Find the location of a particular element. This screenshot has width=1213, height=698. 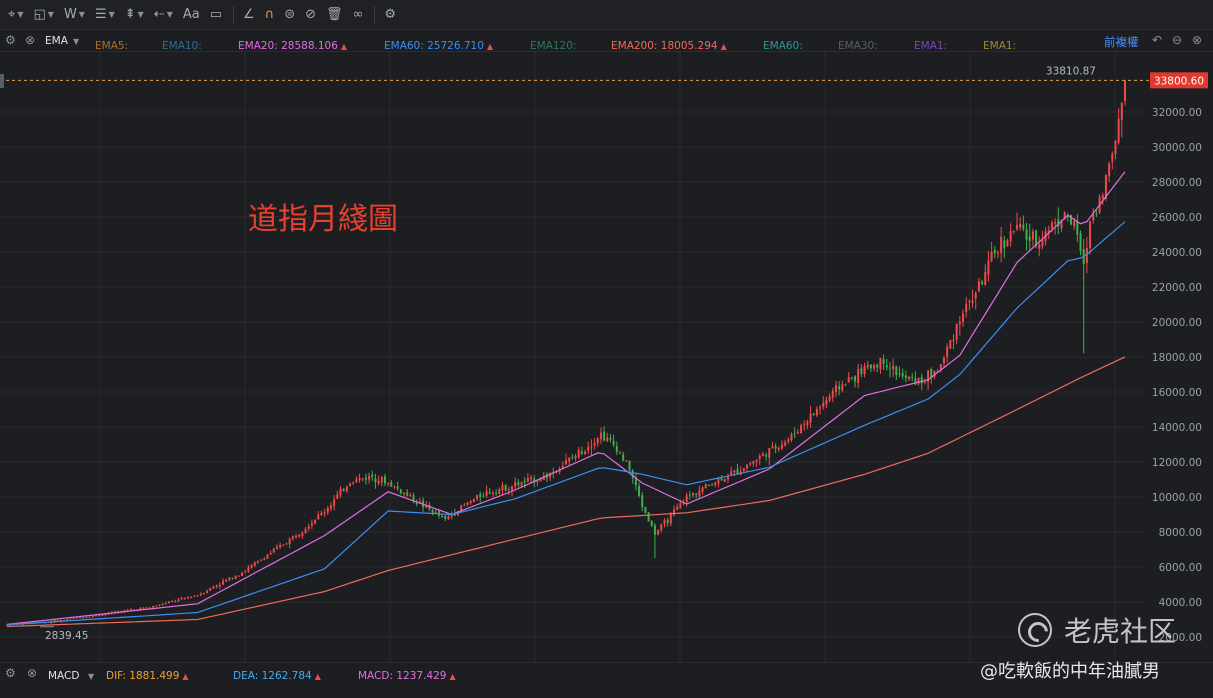

shape-tool-icon: ◱ ▼ is located at coordinates (43, 15).